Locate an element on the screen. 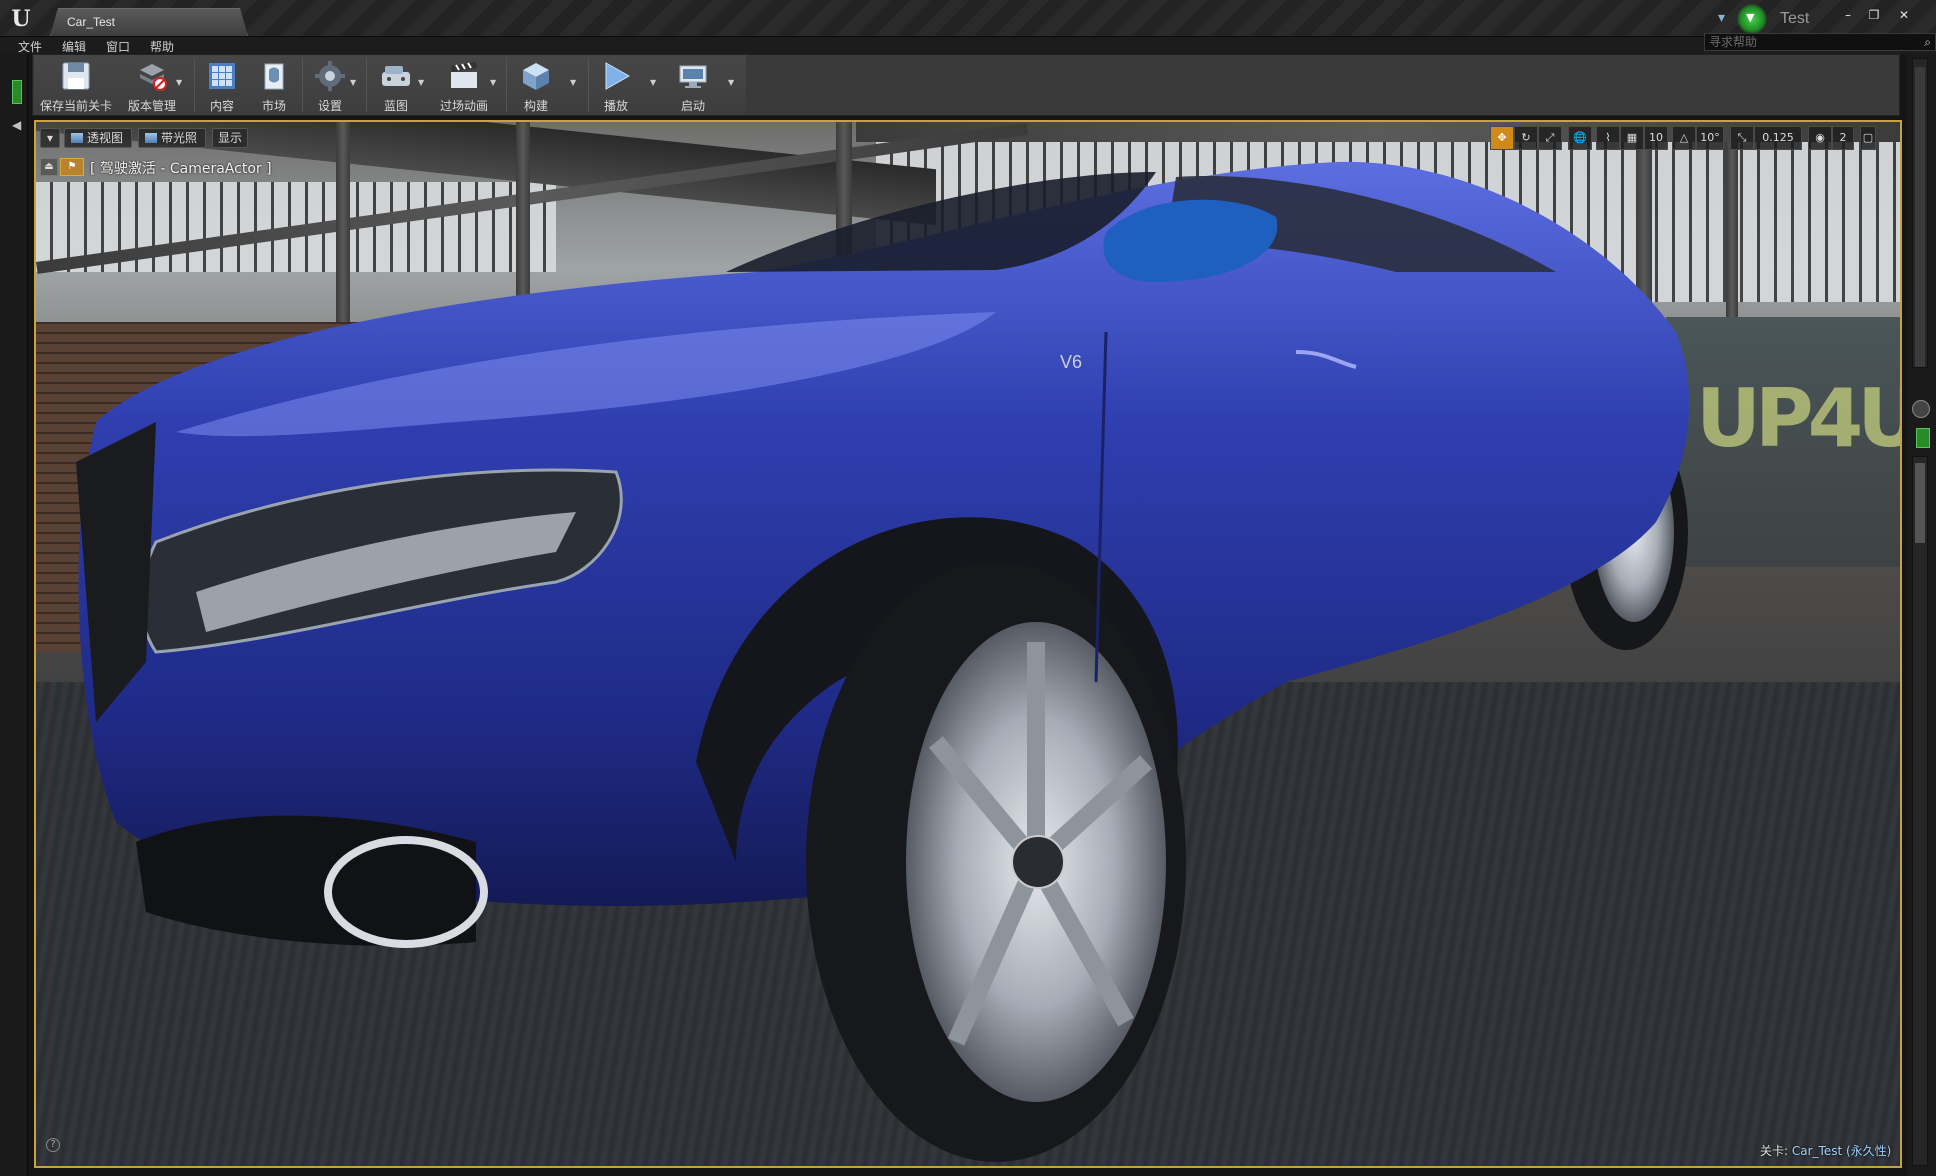 The width and height of the screenshot is (1936, 1176). cinematics-dropdown-icon: ▼ is located at coordinates (493, 82).